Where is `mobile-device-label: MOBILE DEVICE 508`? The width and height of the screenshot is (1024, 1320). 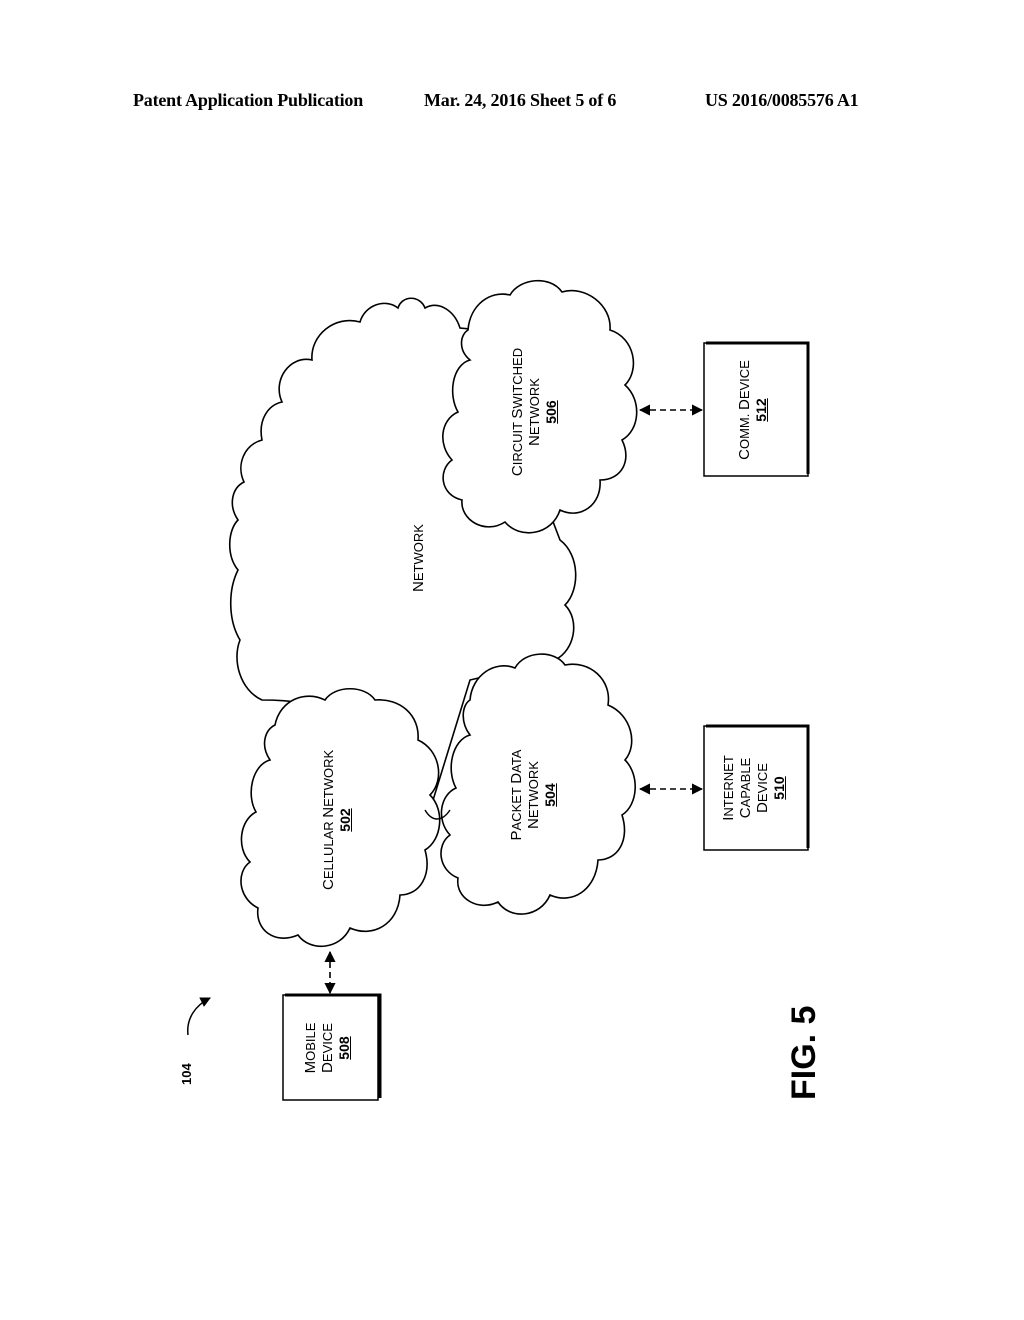
mobile-device-label: MOBILE DEVICE 508 is located at coordinates (330, 1048).